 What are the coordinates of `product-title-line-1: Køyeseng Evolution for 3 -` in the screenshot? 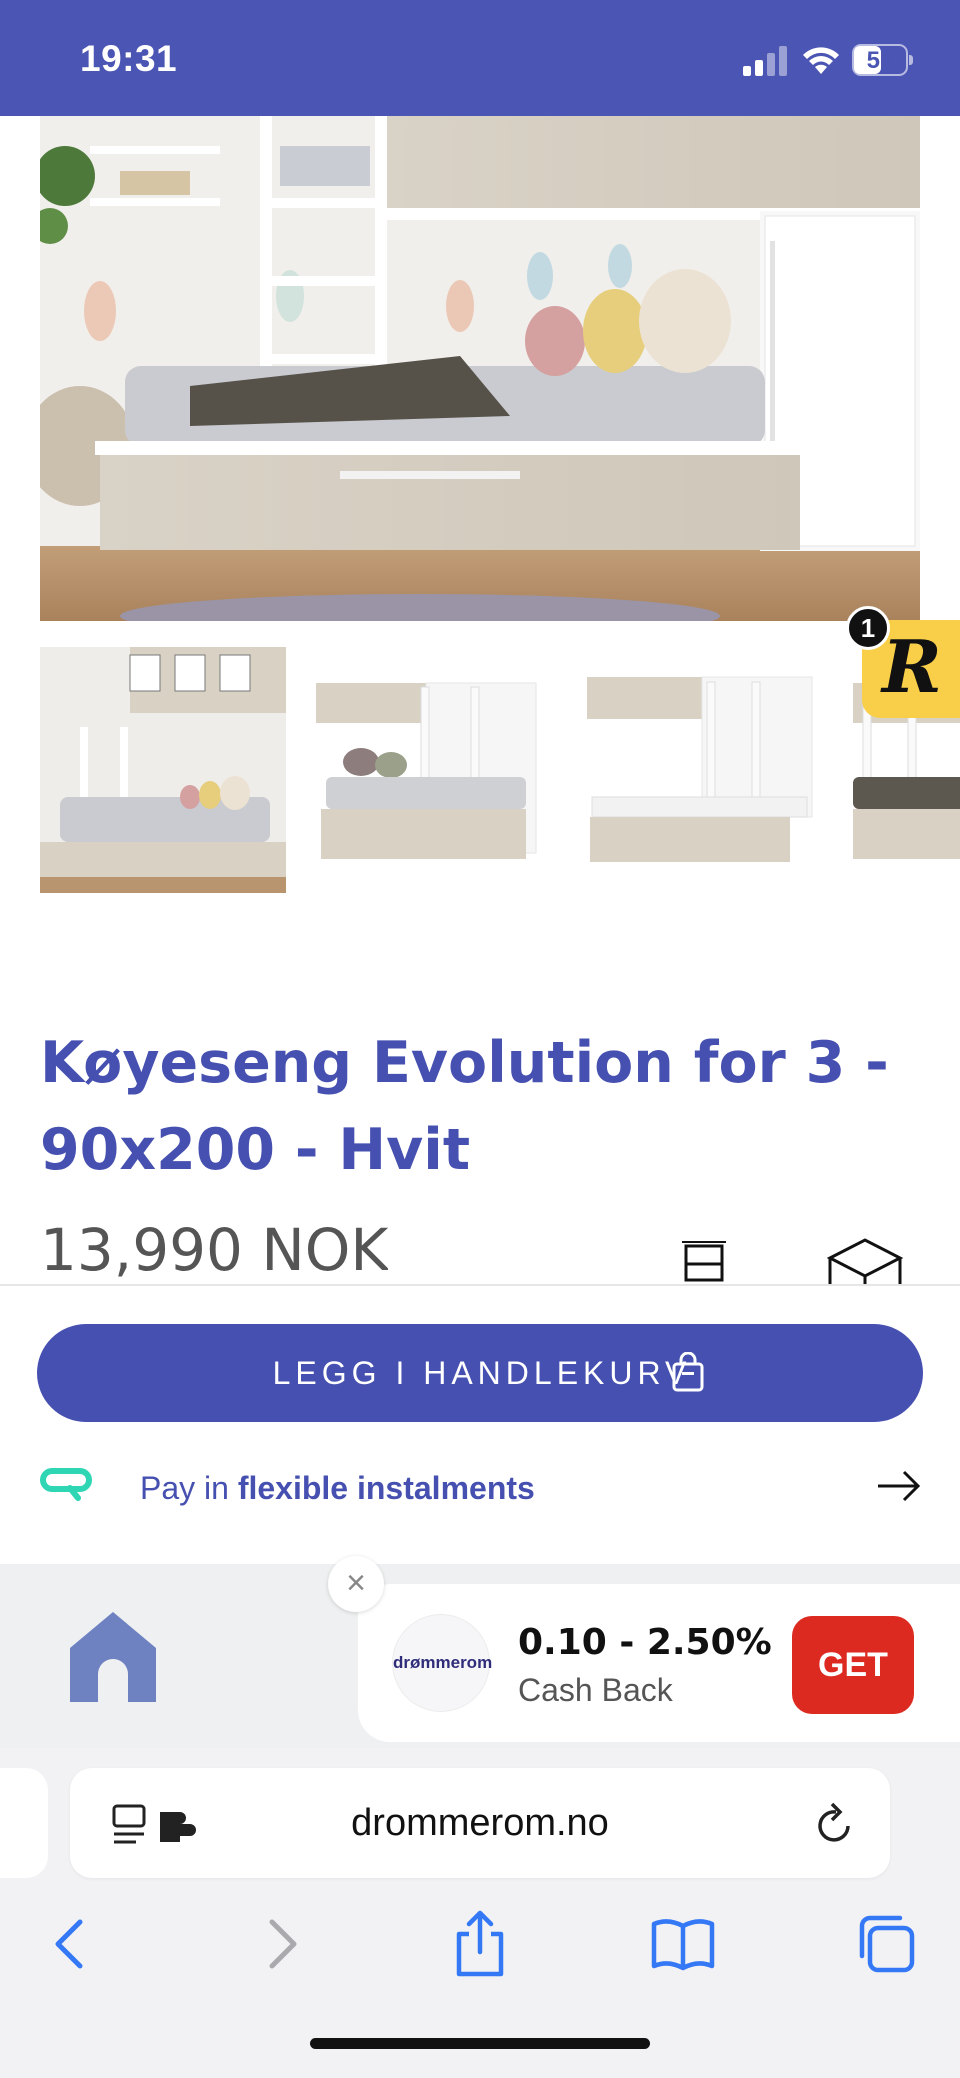 It's located at (464, 1063).